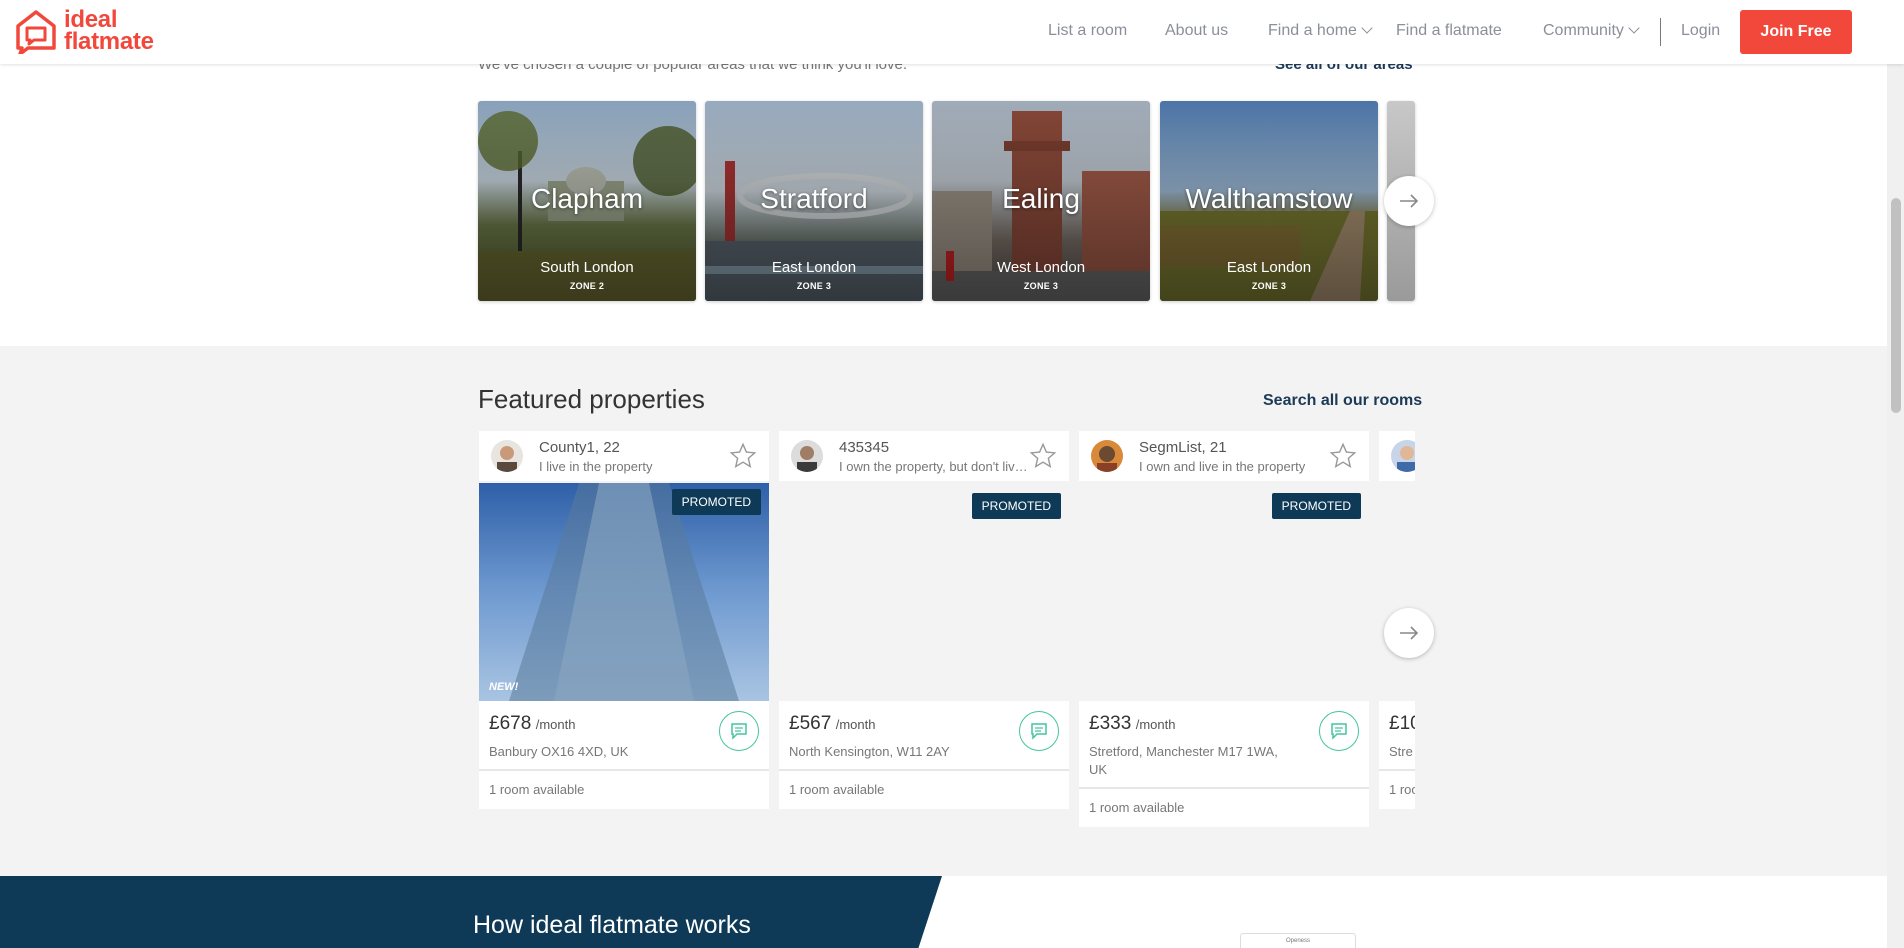 This screenshot has width=1904, height=948. I want to click on properties-next-button, so click(1409, 633).